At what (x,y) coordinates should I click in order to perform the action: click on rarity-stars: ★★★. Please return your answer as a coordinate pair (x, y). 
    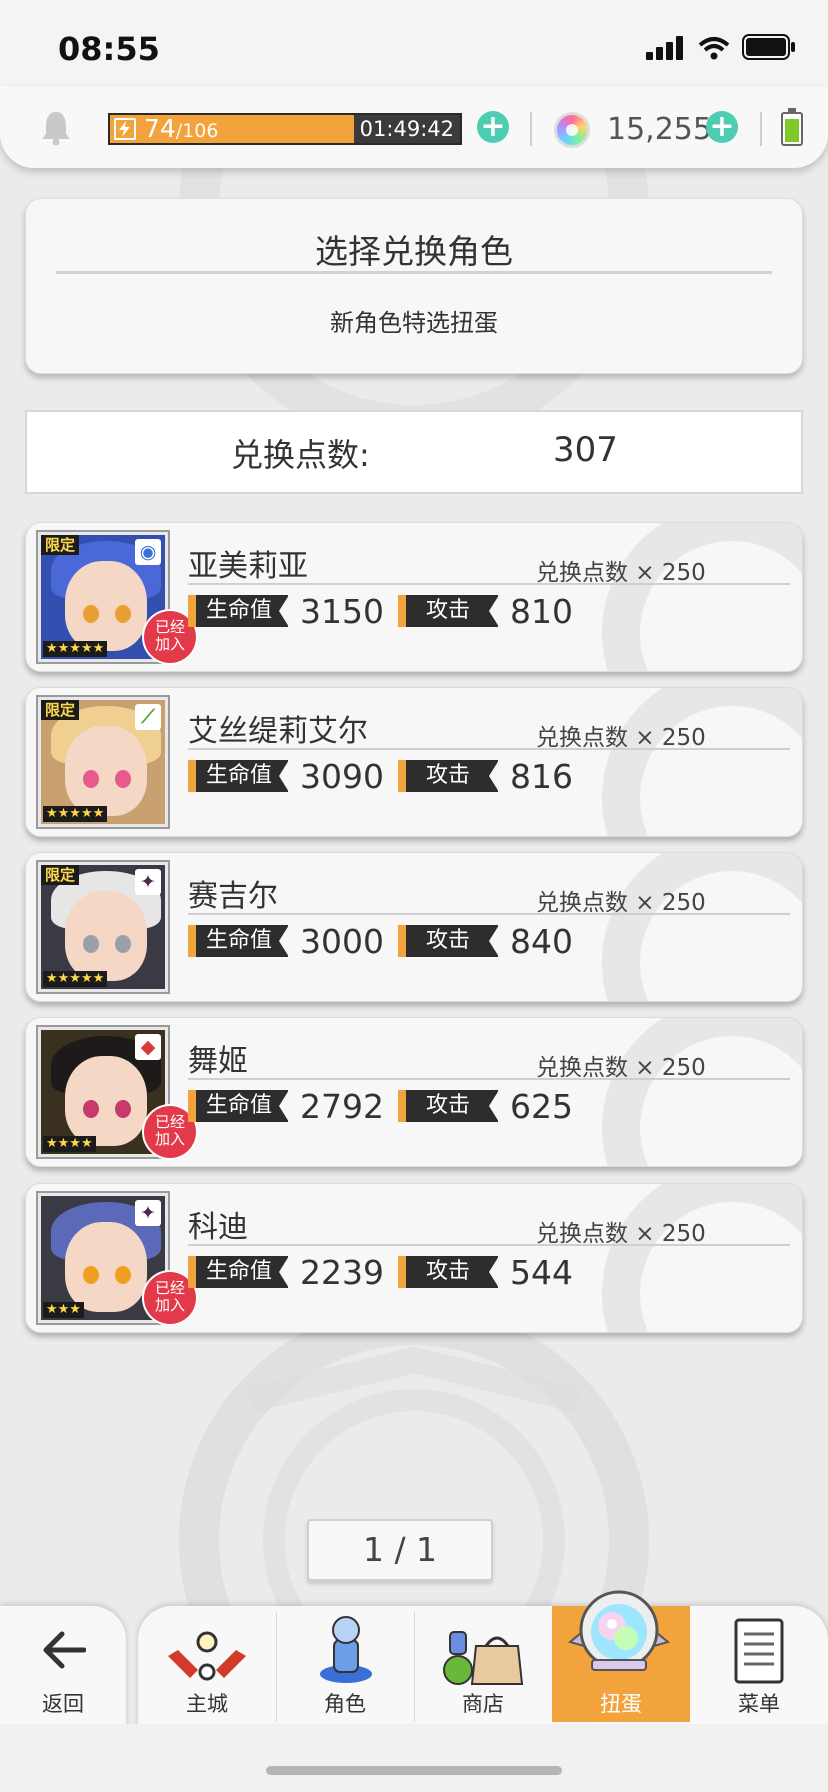
    Looking at the image, I should click on (63, 1310).